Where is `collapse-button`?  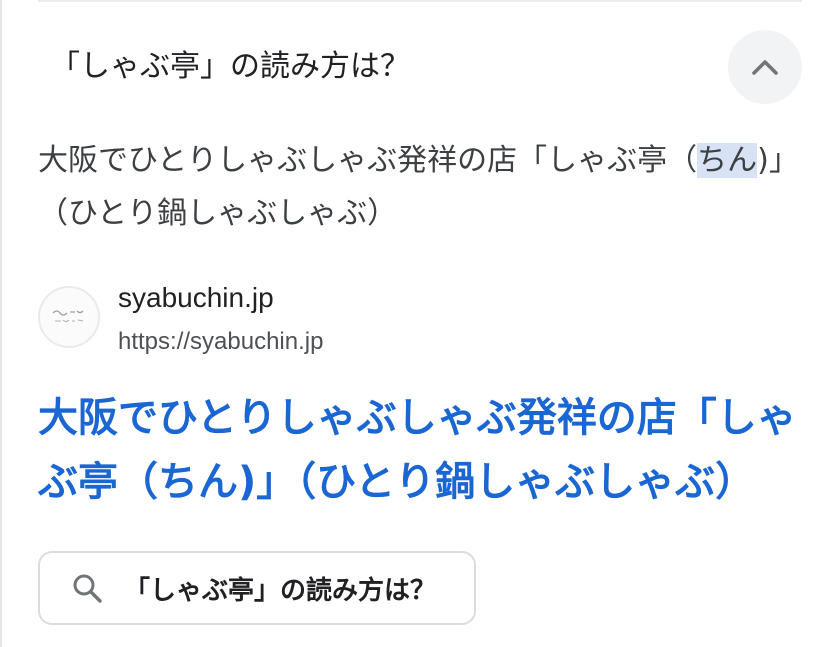
collapse-button is located at coordinates (765, 67).